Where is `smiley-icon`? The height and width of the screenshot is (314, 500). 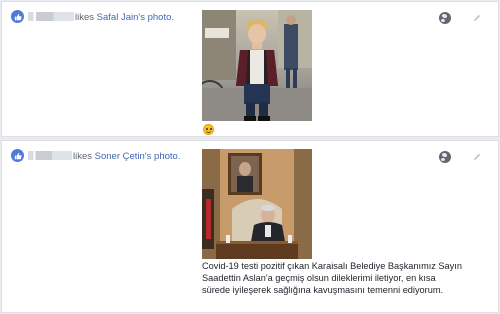
smiley-icon is located at coordinates (208, 129).